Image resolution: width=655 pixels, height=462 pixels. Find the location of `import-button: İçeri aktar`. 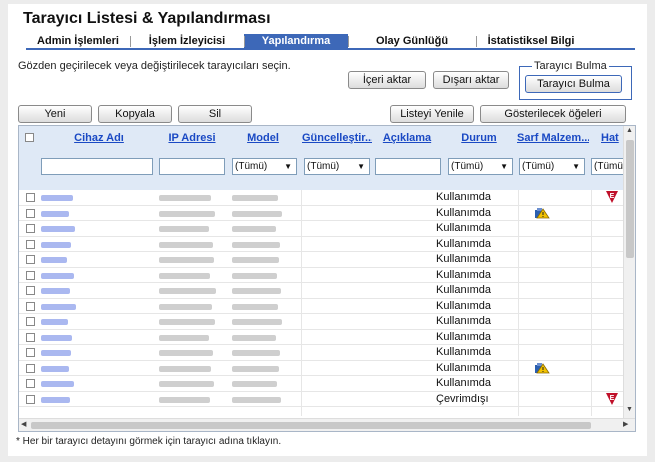

import-button: İçeri aktar is located at coordinates (387, 80).